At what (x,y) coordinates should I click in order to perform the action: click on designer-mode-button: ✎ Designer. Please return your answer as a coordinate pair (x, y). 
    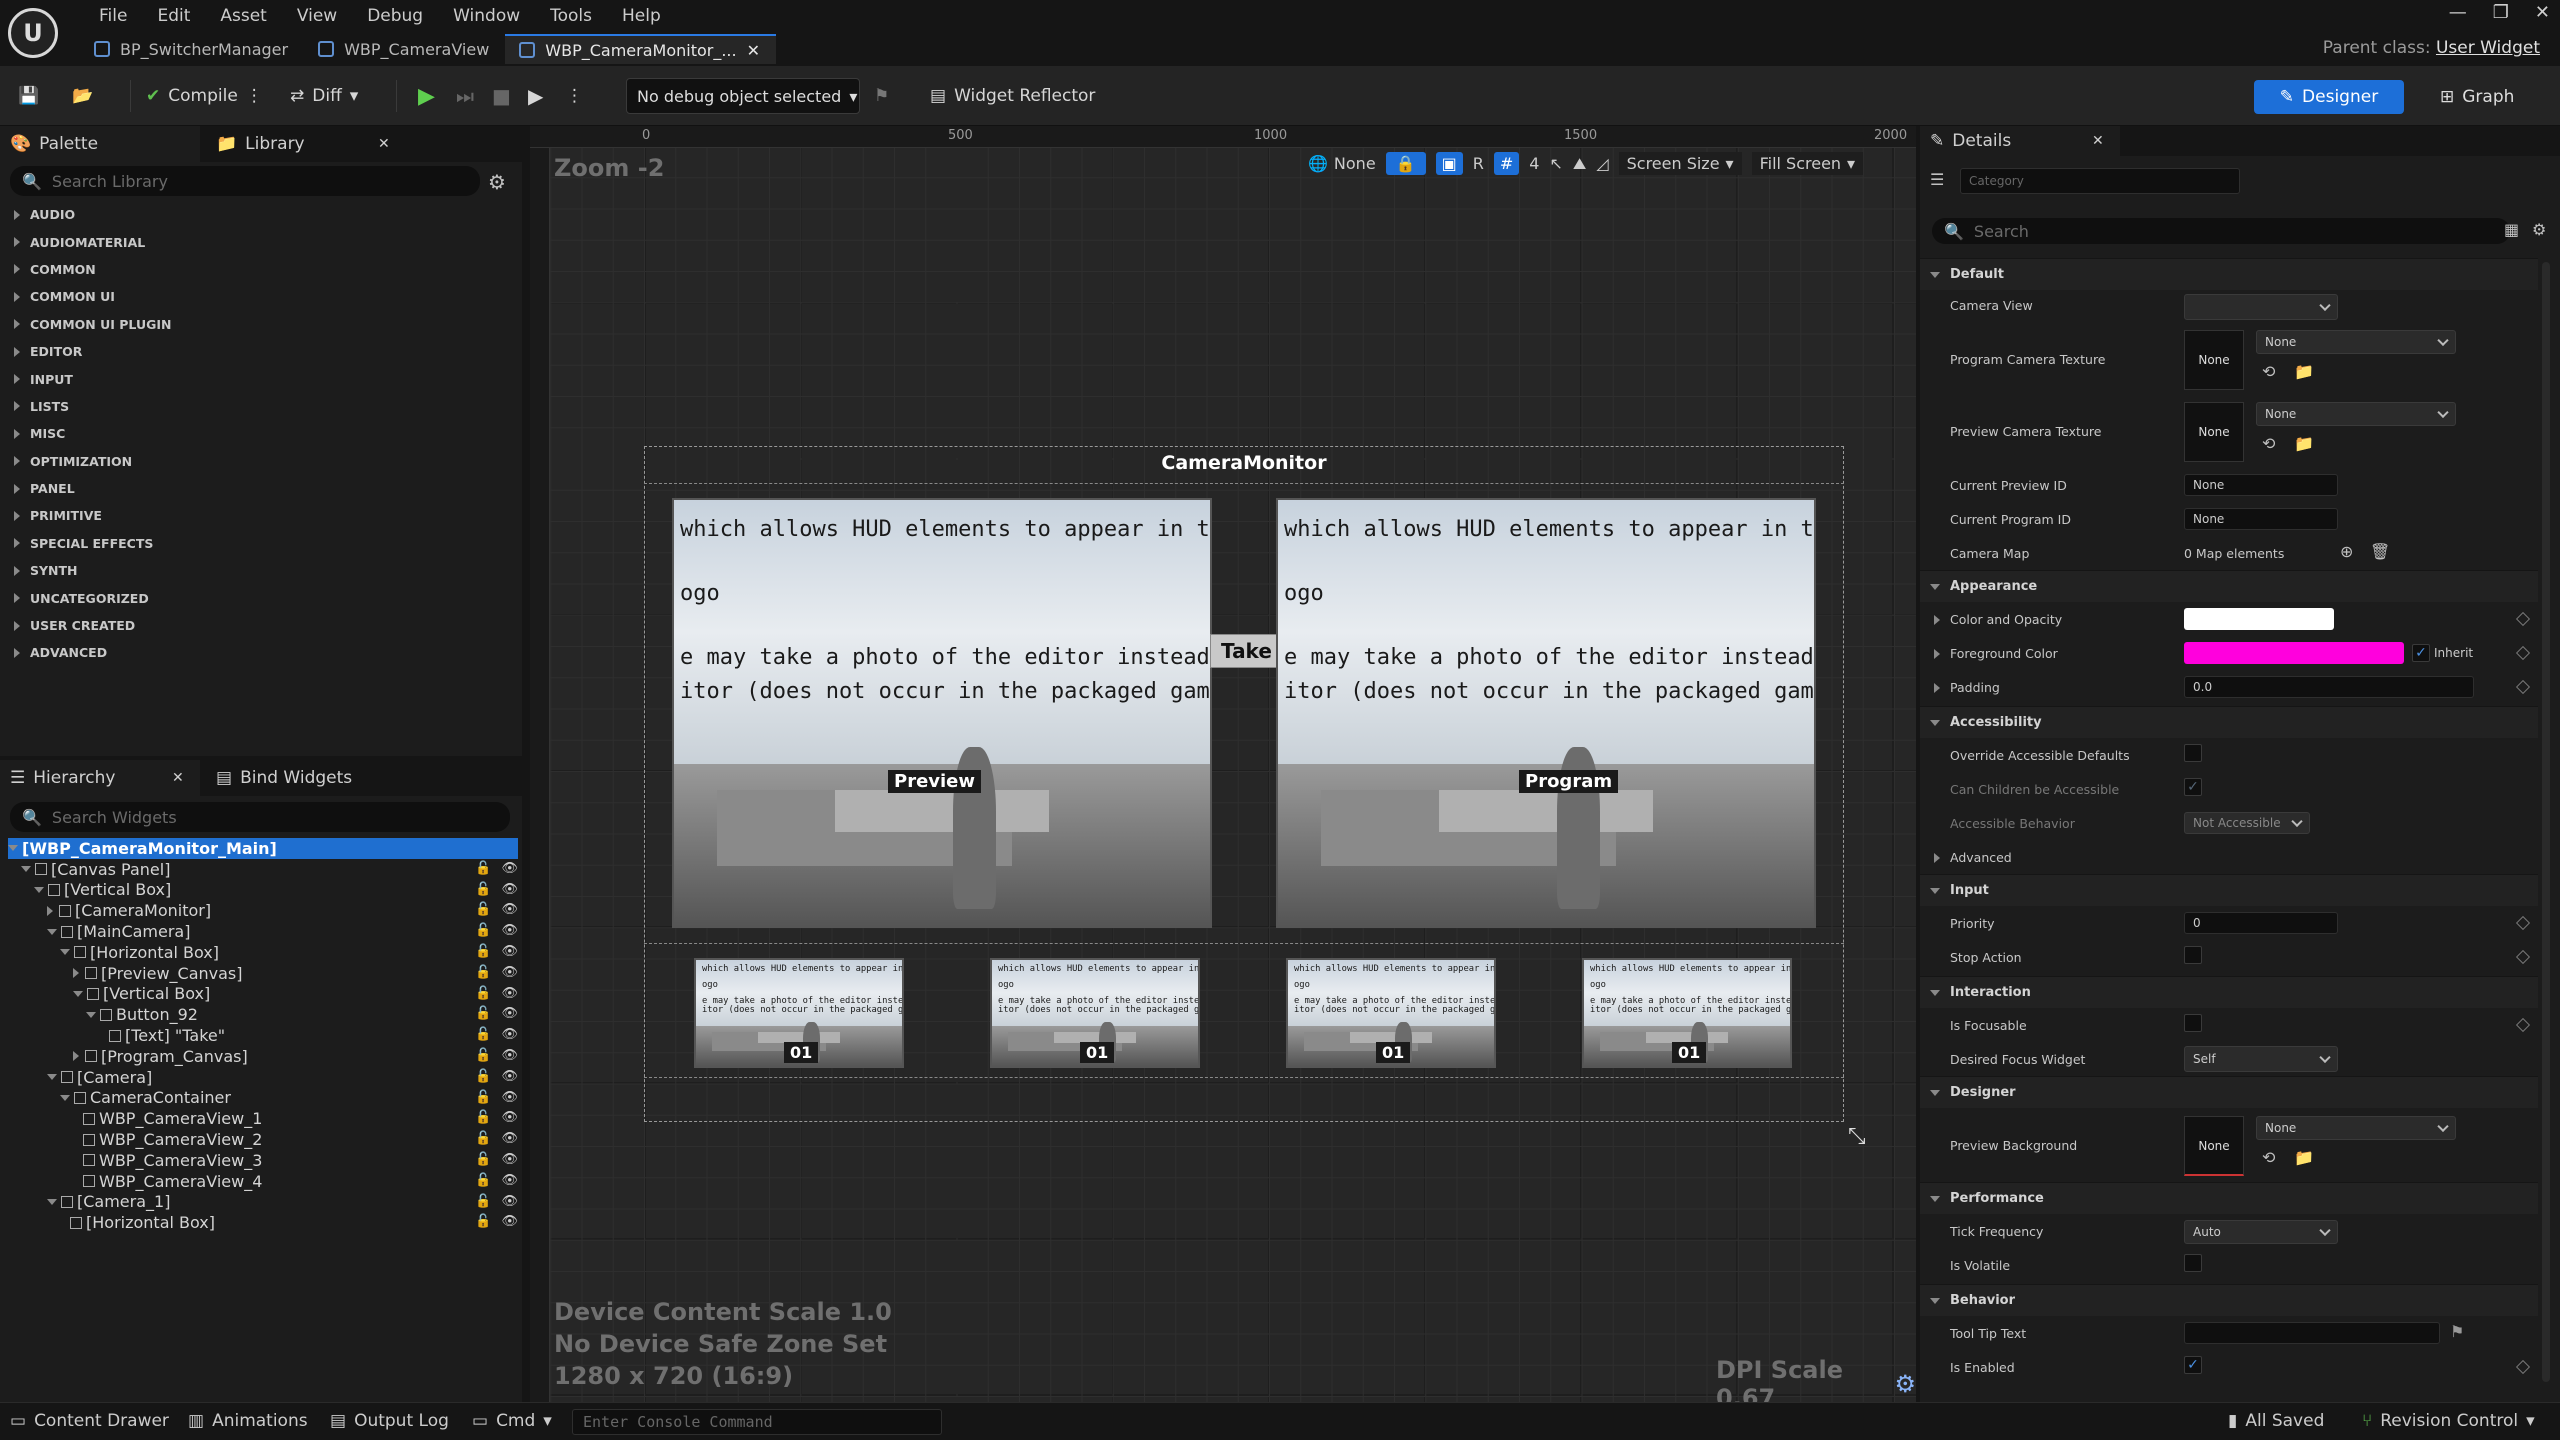
    Looking at the image, I should click on (2329, 97).